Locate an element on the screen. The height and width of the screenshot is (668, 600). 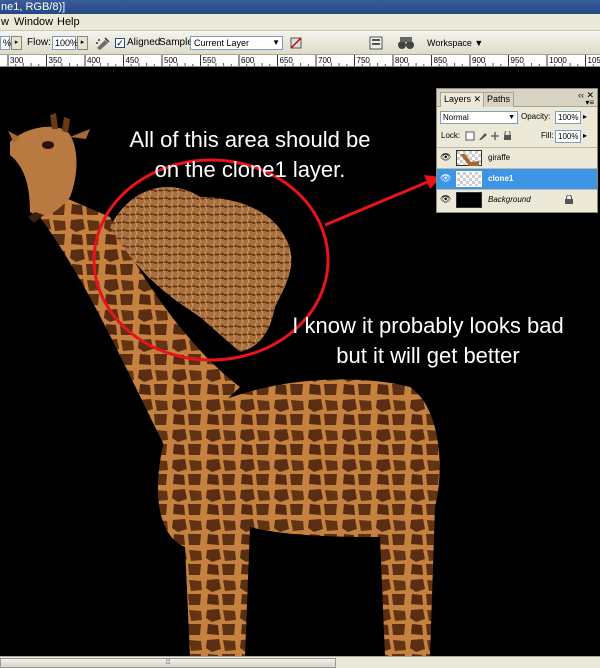
lock-icon is located at coordinates (569, 199).